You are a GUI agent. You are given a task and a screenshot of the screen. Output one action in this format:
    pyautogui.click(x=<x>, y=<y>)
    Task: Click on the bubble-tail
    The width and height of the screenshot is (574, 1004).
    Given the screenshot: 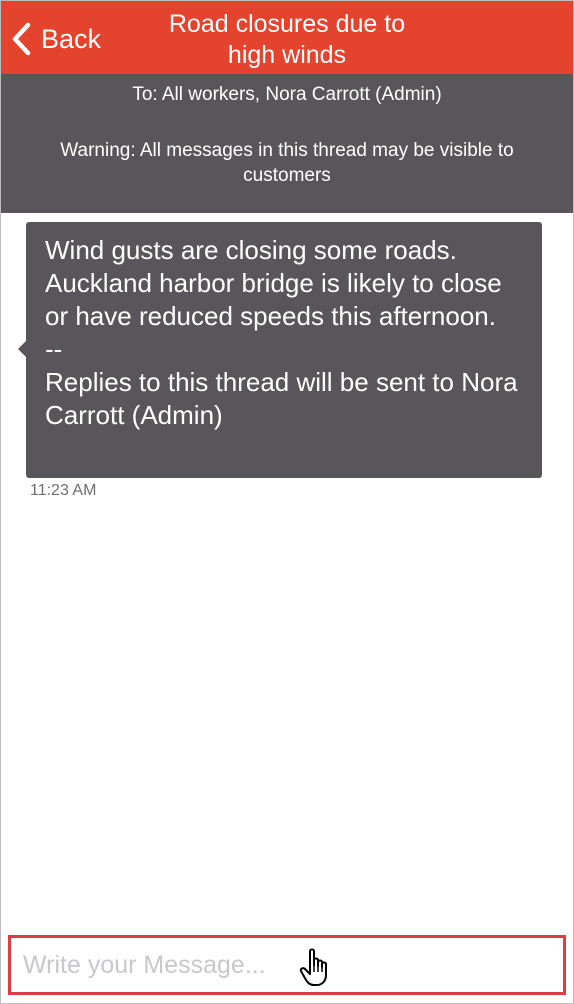 What is the action you would take?
    pyautogui.click(x=22, y=349)
    